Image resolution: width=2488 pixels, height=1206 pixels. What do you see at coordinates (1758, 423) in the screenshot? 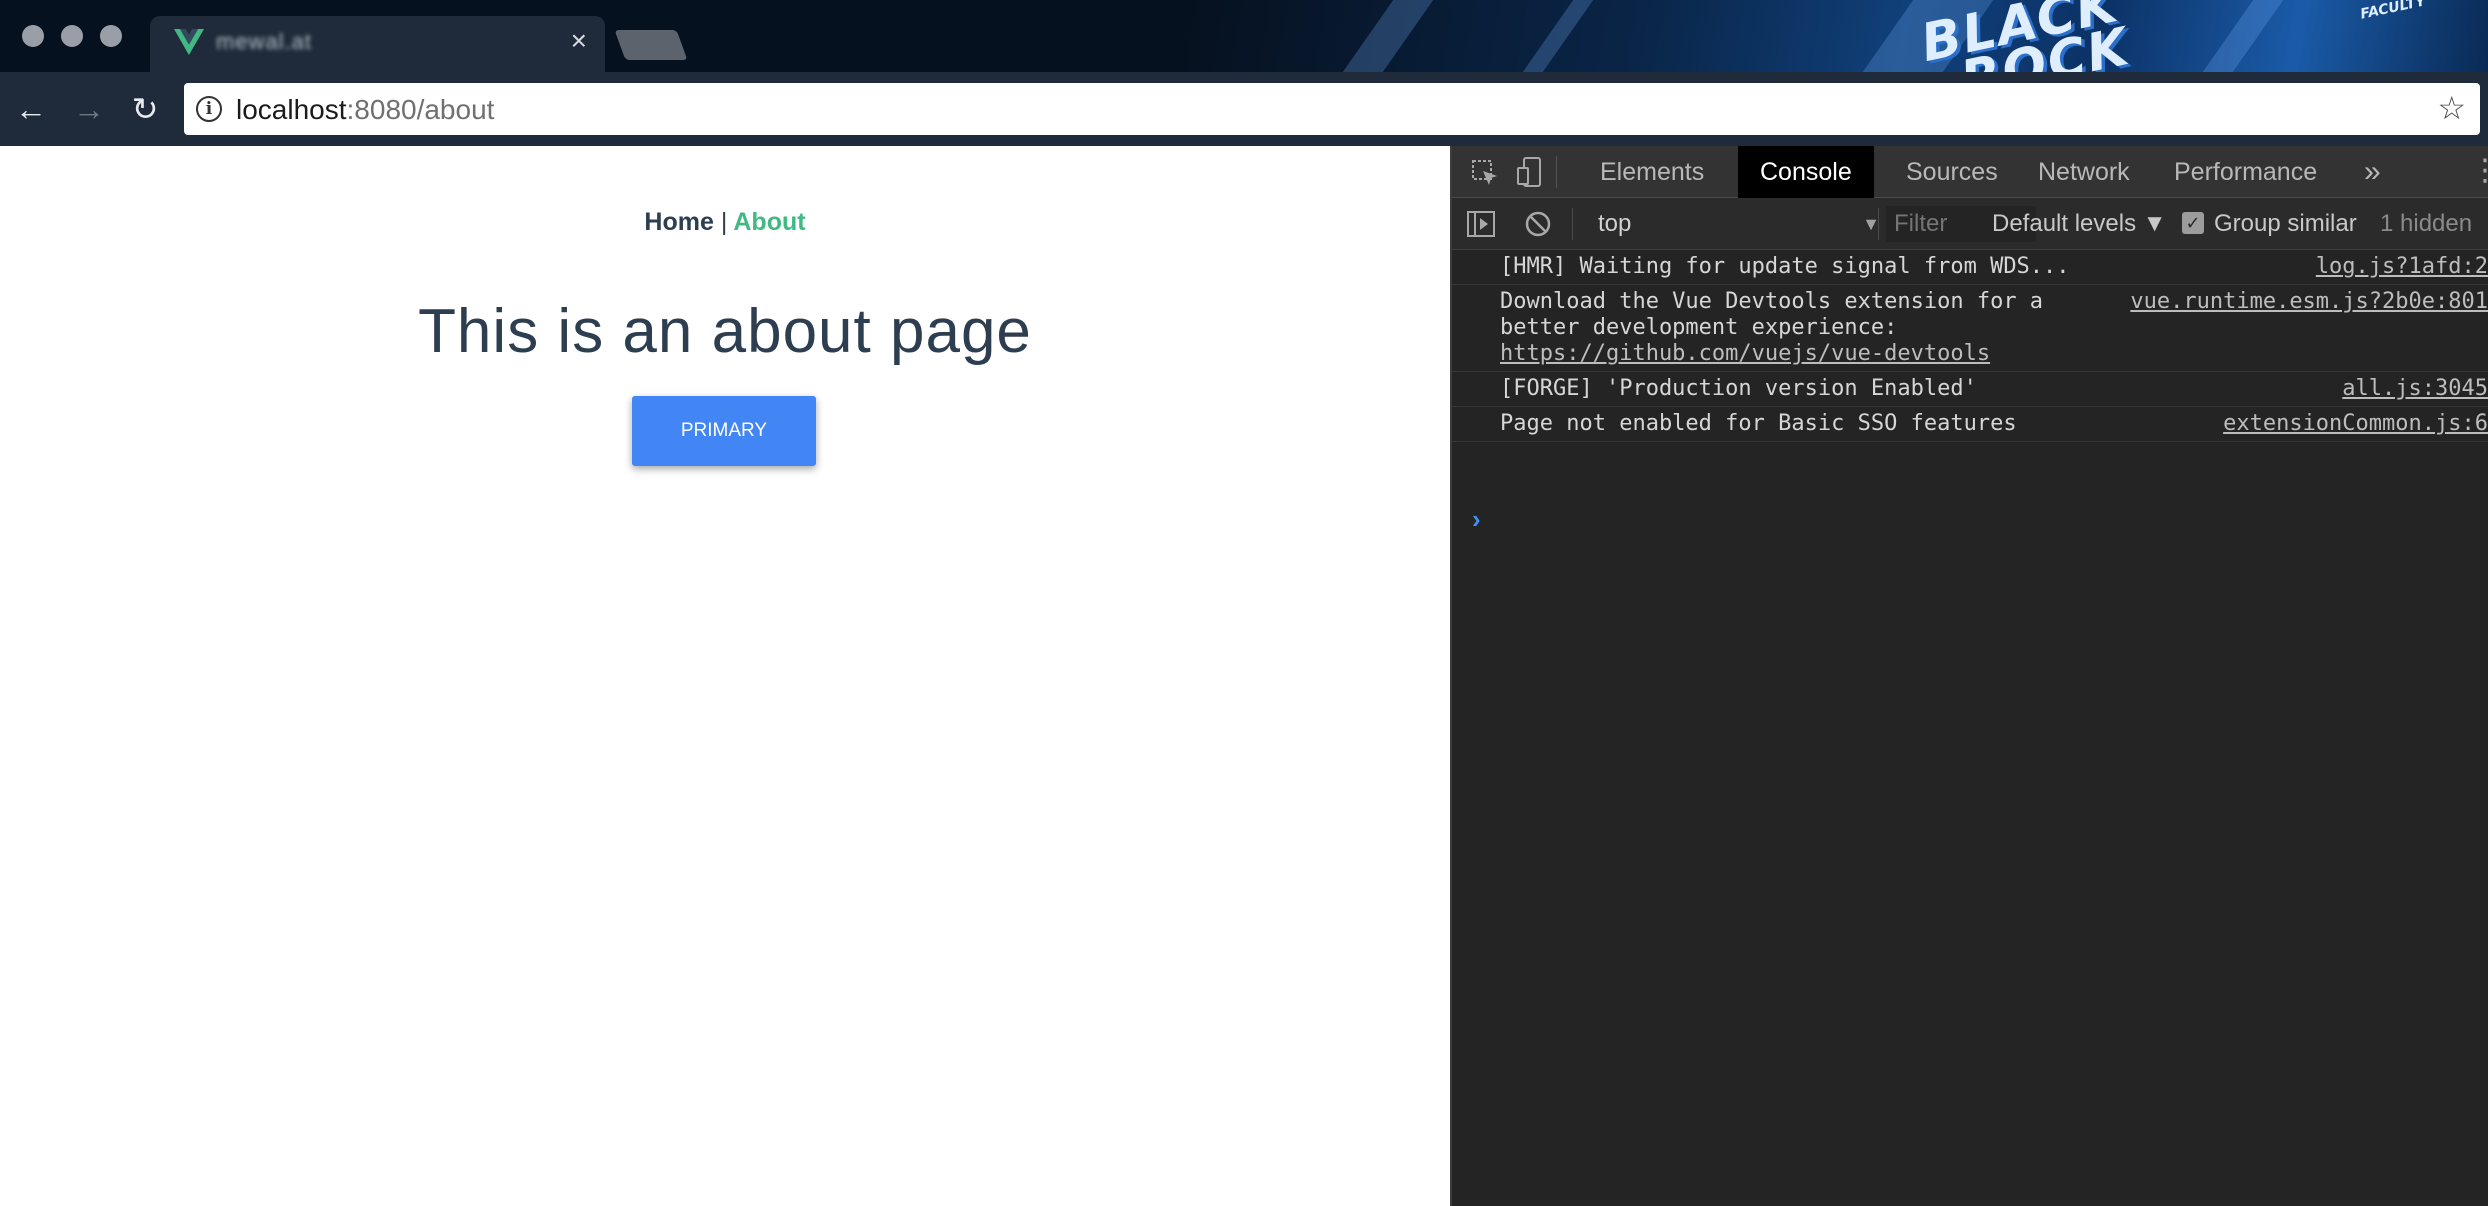
I see `message-text: Page not enabled for Basic SSO features` at bounding box center [1758, 423].